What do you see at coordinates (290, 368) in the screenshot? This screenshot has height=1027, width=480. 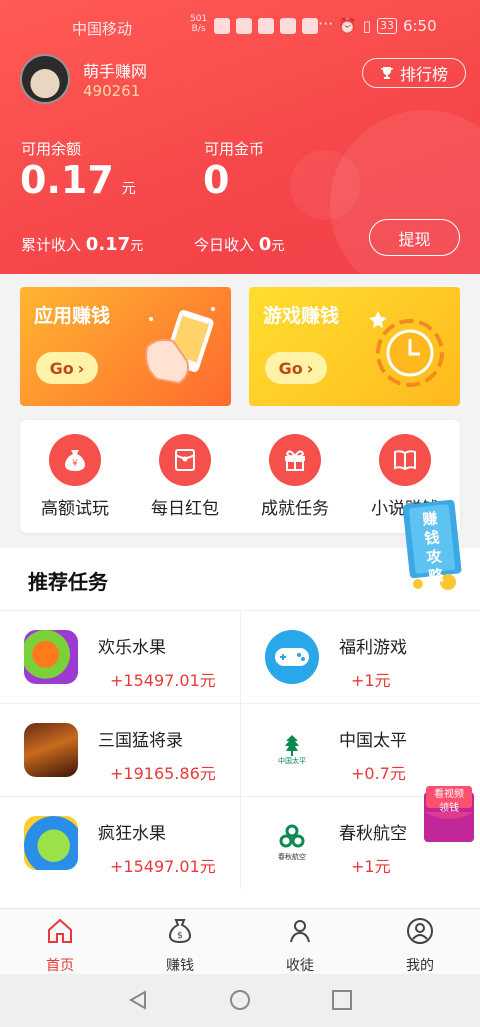 I see `go-label: Go` at bounding box center [290, 368].